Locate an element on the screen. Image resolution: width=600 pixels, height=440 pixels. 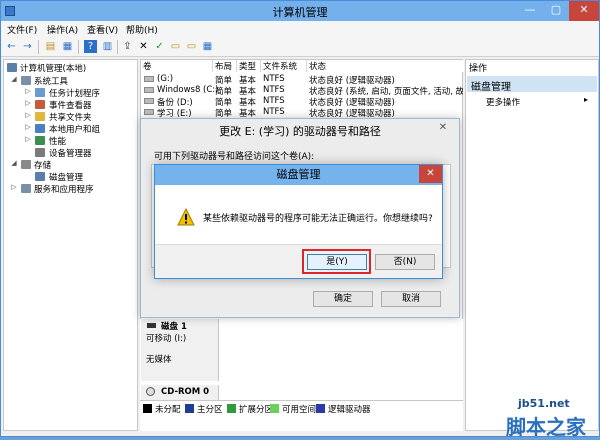
grid-icon: ▦ is located at coordinates (207, 46).